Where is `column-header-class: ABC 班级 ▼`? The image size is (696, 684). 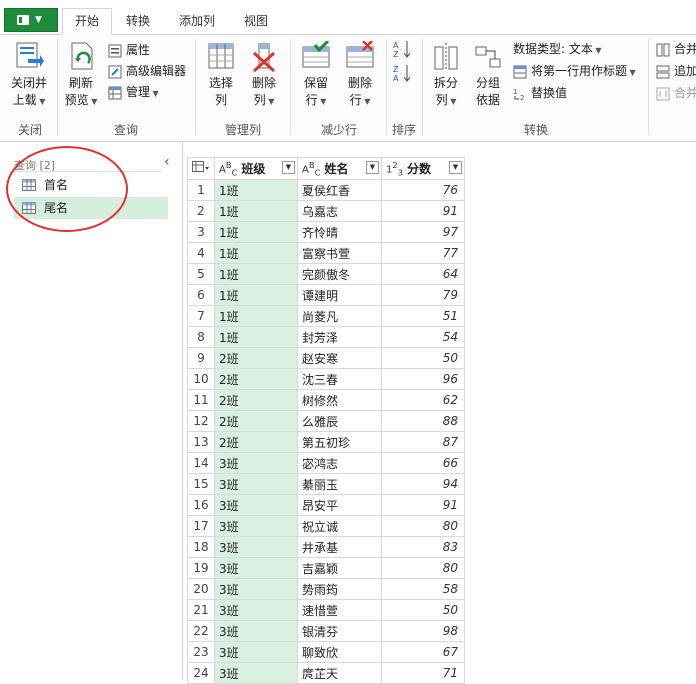 column-header-class: ABC 班级 ▼ is located at coordinates (256, 168).